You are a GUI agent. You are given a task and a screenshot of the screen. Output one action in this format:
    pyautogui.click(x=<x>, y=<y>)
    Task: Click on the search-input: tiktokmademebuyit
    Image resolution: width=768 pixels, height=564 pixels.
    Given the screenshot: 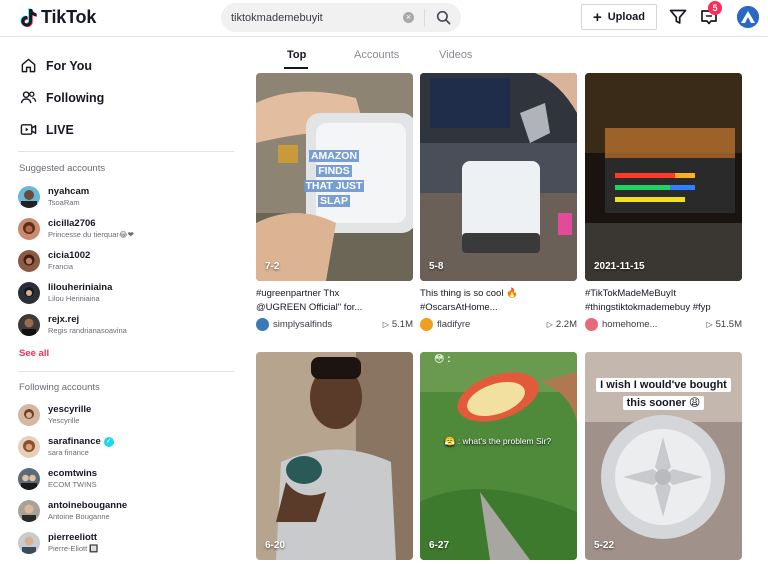 What is the action you would take?
    pyautogui.click(x=317, y=18)
    